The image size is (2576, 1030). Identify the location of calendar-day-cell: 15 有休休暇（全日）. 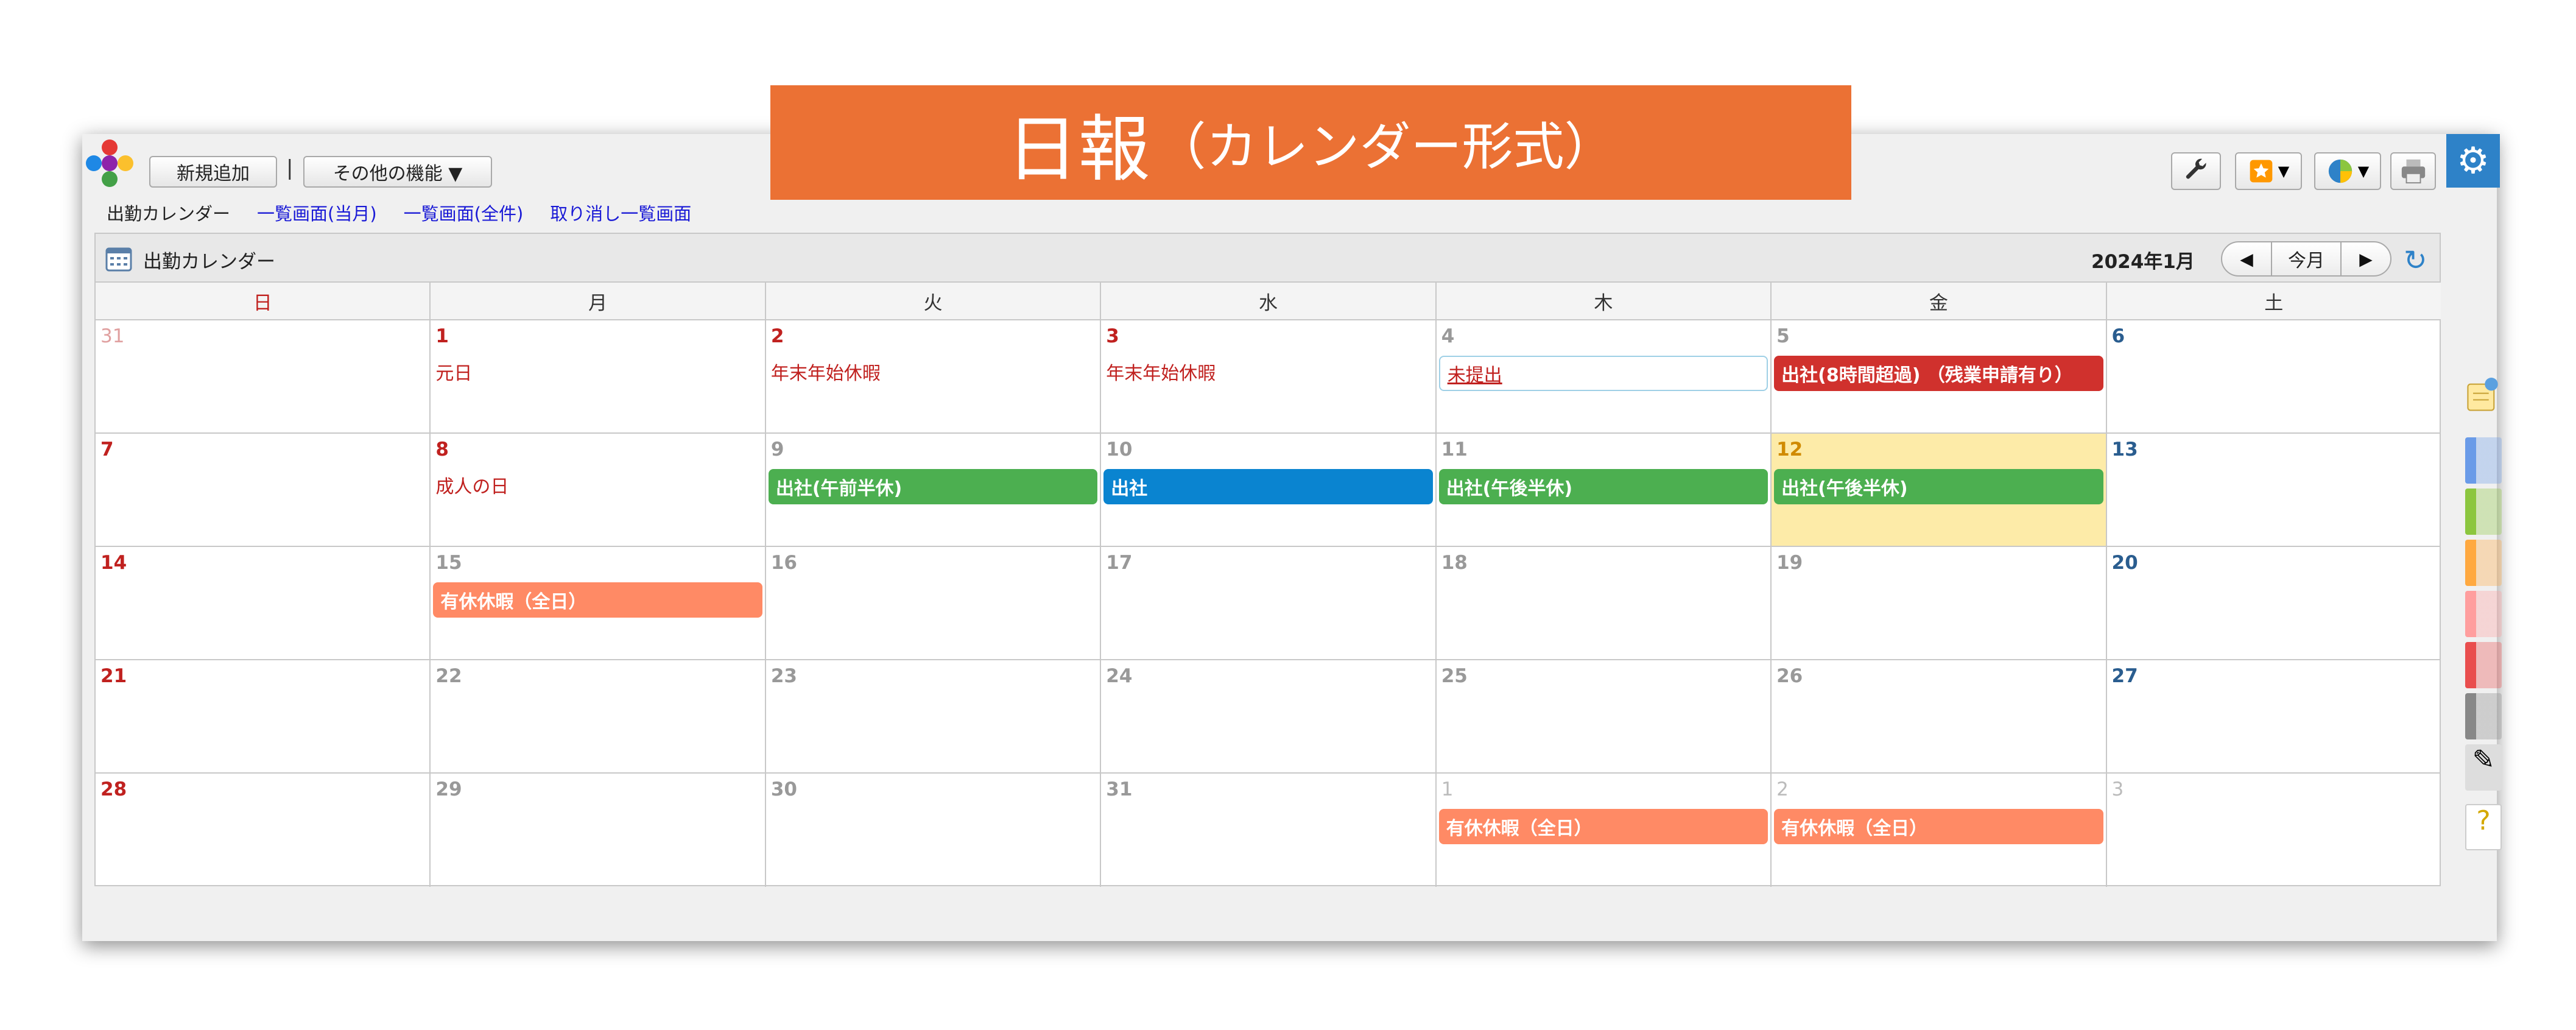
(598, 603).